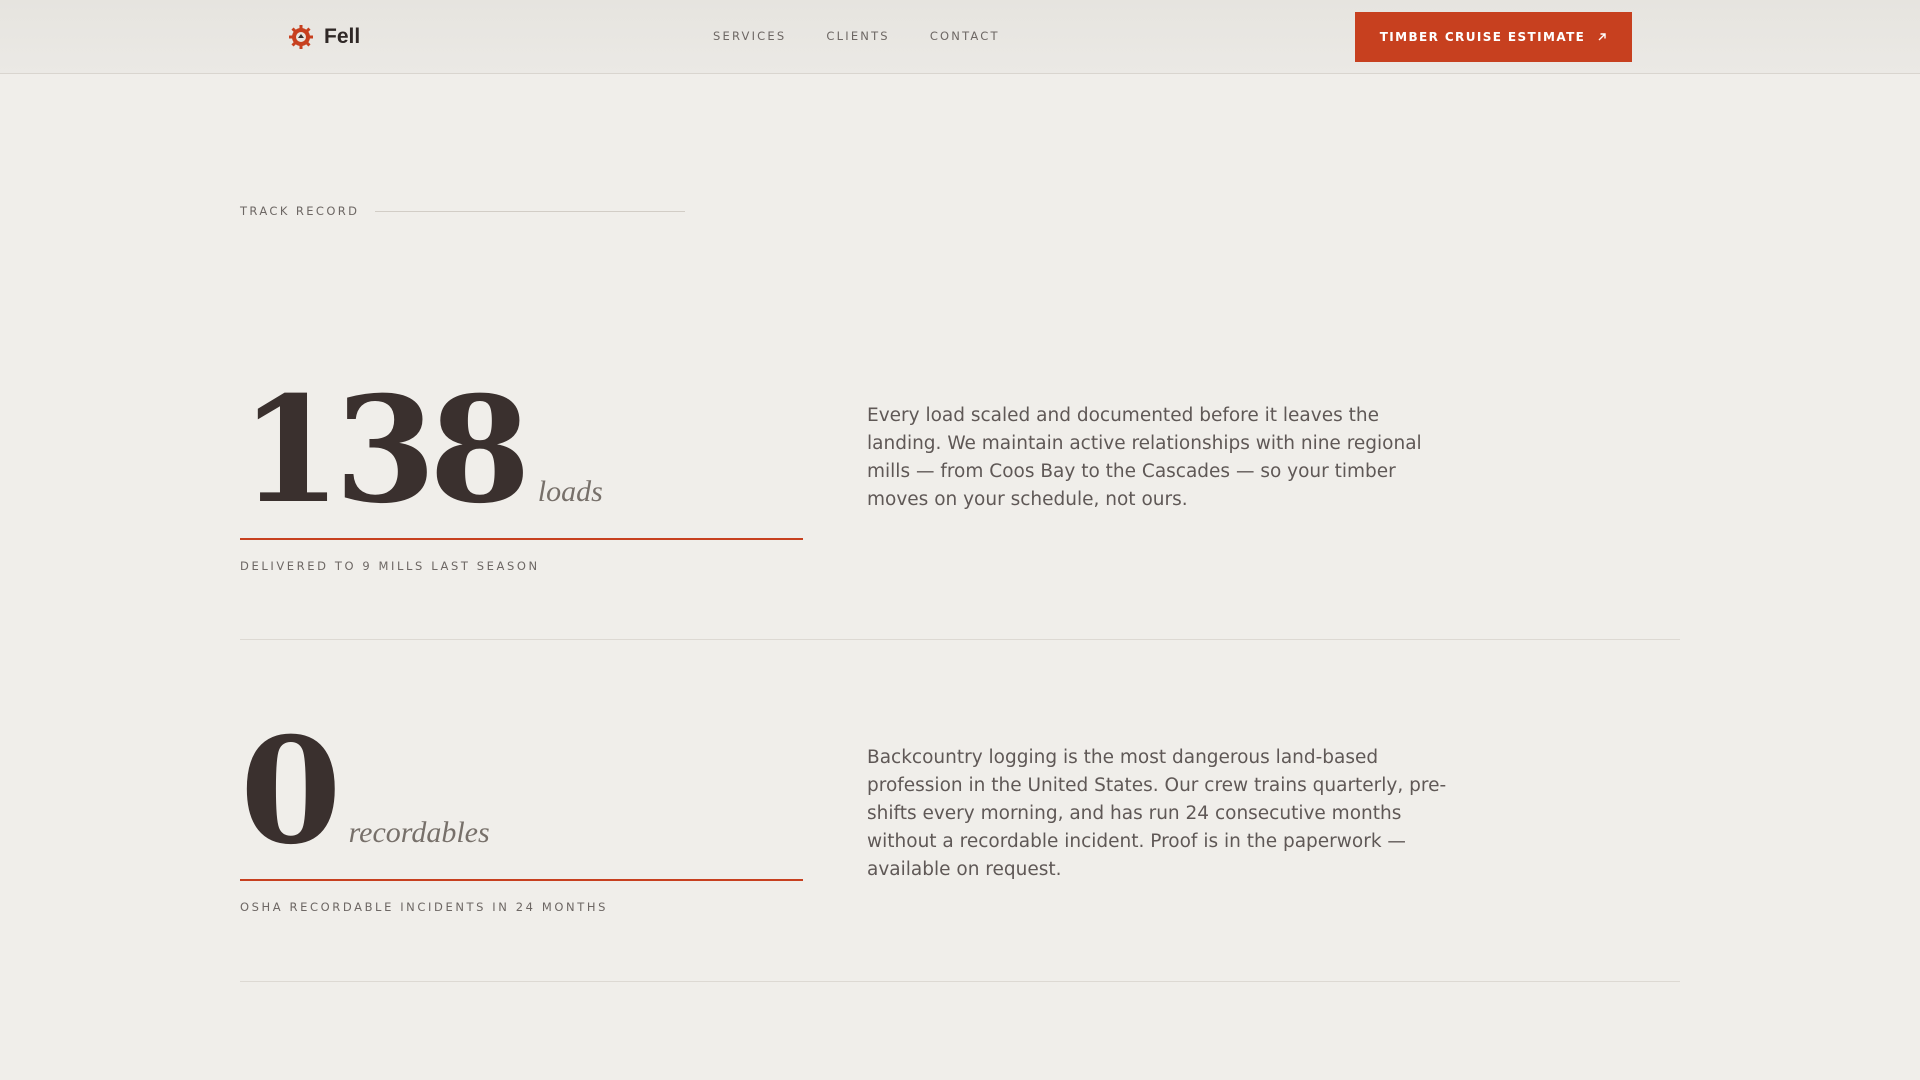  I want to click on timber-cruise-estimate-button: TIMBER CRUISE ESTIMATE, so click(1493, 37).